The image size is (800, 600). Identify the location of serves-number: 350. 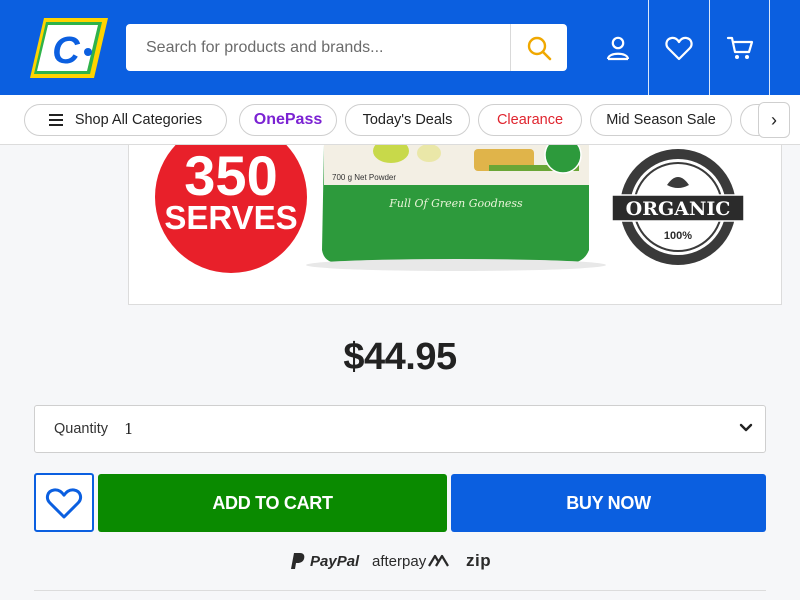
(230, 176).